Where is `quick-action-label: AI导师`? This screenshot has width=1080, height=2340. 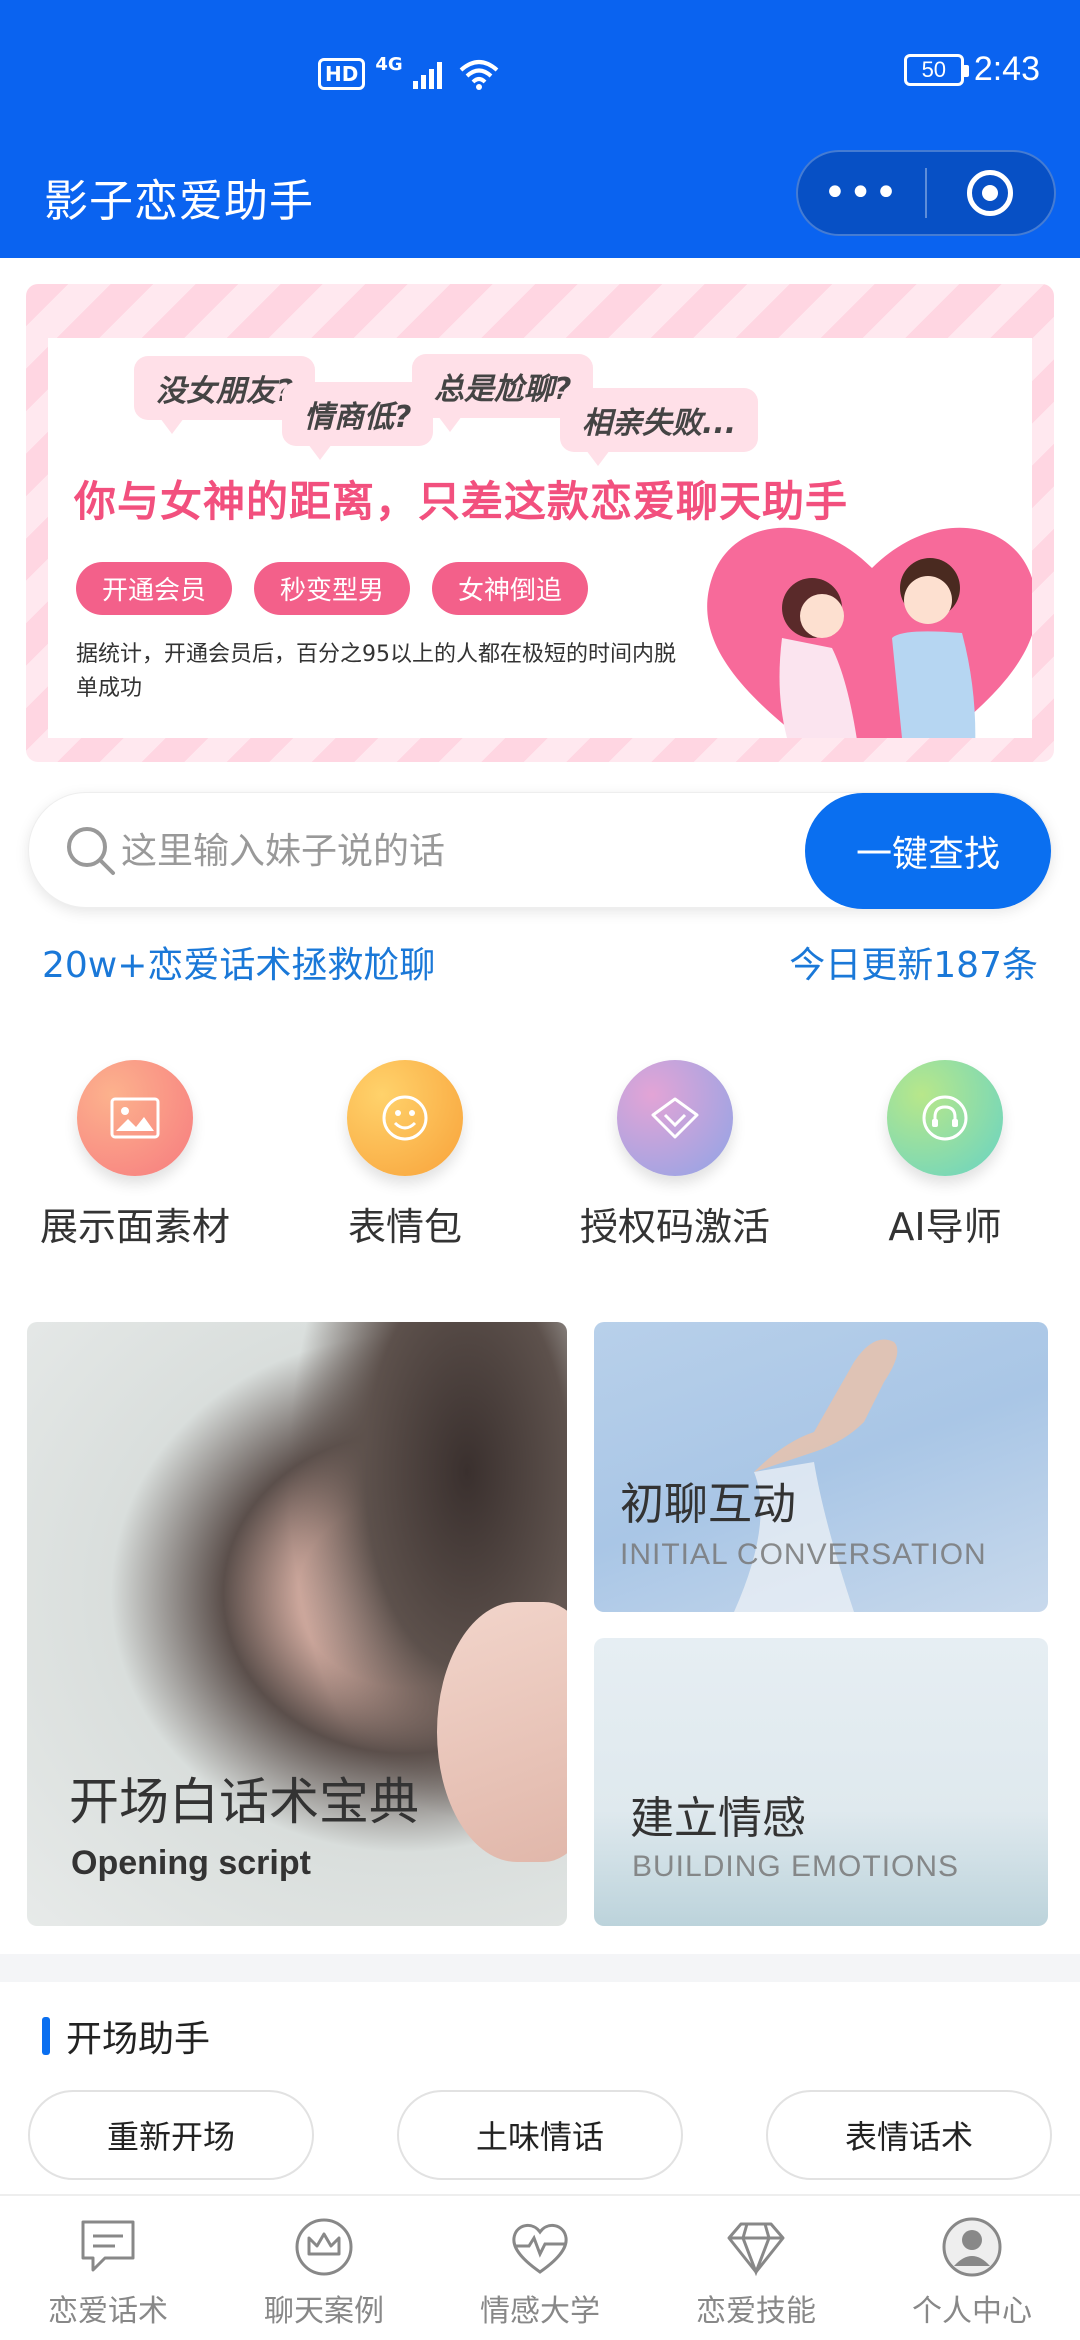 quick-action-label: AI导师 is located at coordinates (945, 1227).